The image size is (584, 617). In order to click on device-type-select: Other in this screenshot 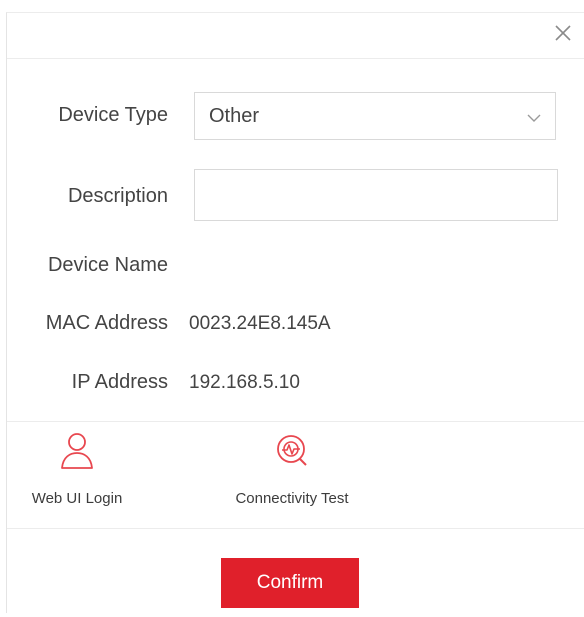, I will do `click(375, 116)`.